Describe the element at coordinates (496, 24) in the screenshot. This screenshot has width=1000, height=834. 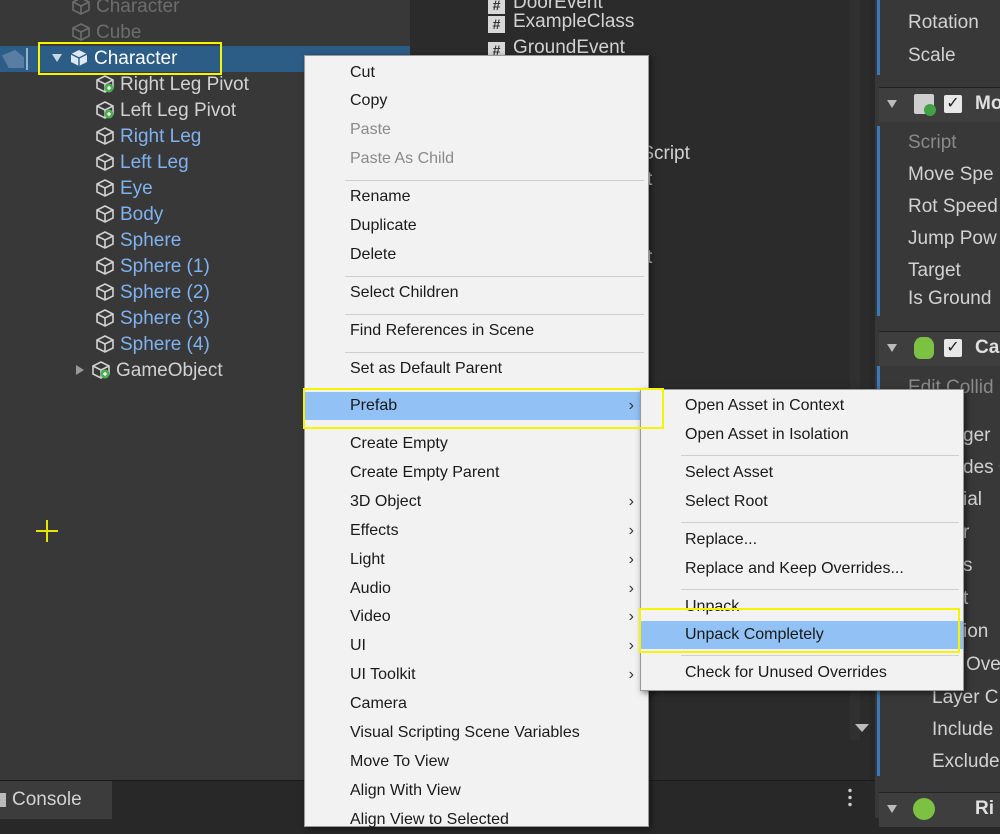
I see `script-icon: #` at that location.